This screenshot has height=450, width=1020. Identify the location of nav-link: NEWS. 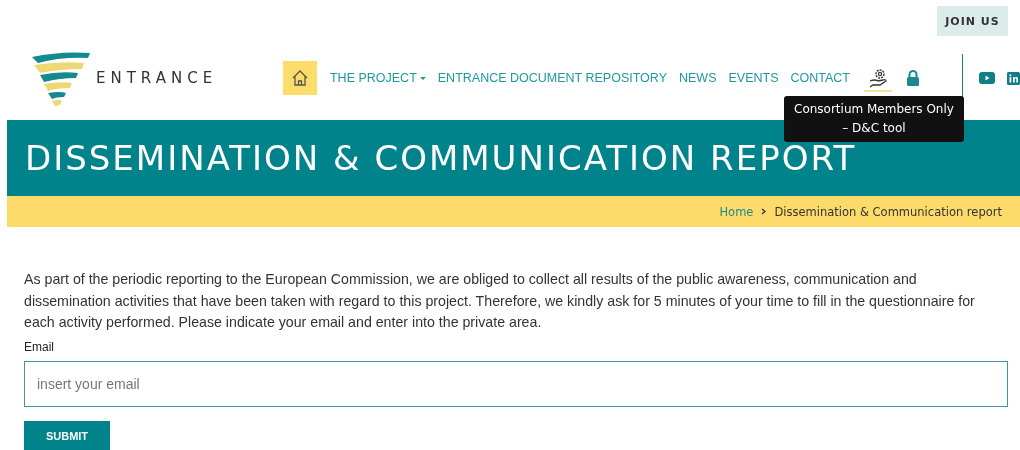
(698, 78).